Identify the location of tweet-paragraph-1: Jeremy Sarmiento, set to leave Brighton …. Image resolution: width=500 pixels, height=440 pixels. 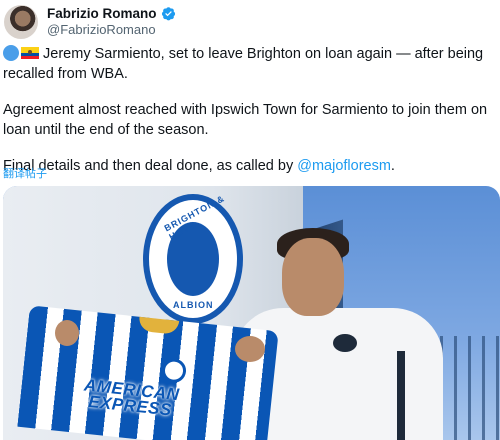
(250, 64).